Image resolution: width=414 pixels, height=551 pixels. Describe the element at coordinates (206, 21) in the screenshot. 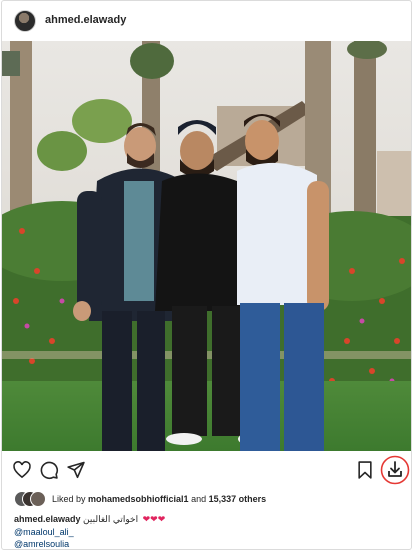

I see `post-header: ahmed.elawady` at that location.